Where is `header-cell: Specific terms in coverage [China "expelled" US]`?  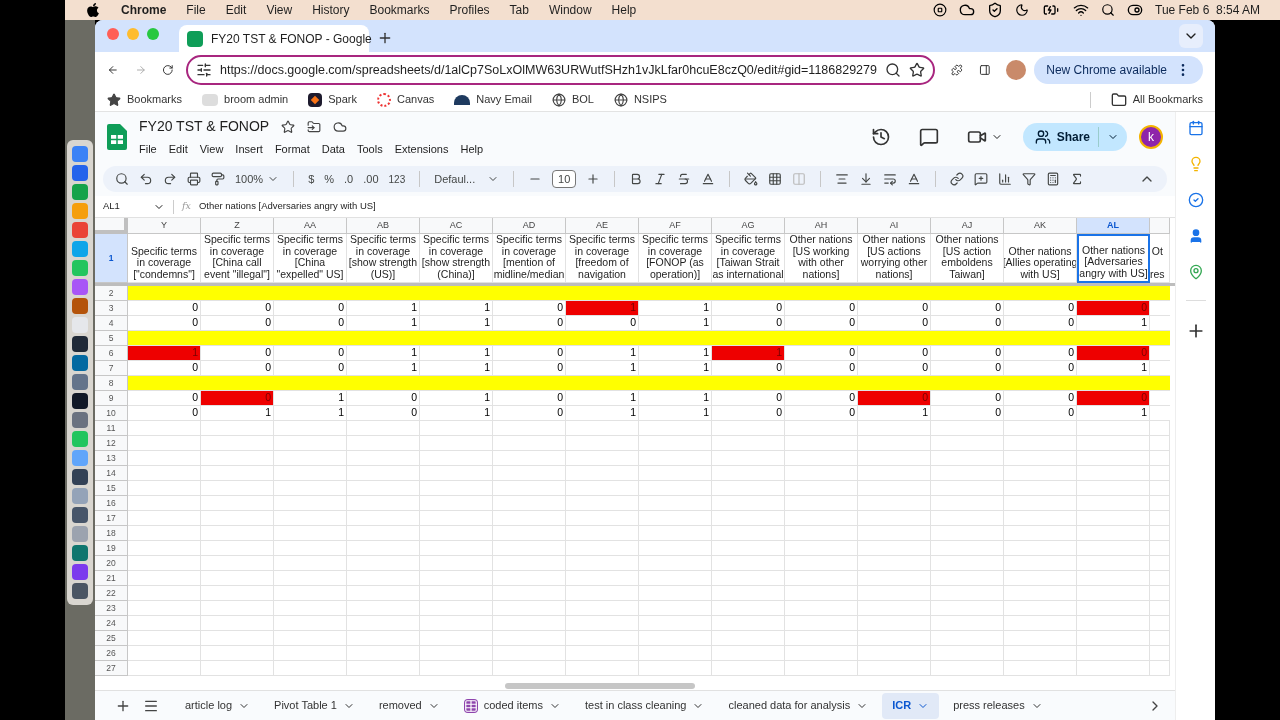
header-cell: Specific terms in coverage [China "expelled" US] is located at coordinates (310, 258).